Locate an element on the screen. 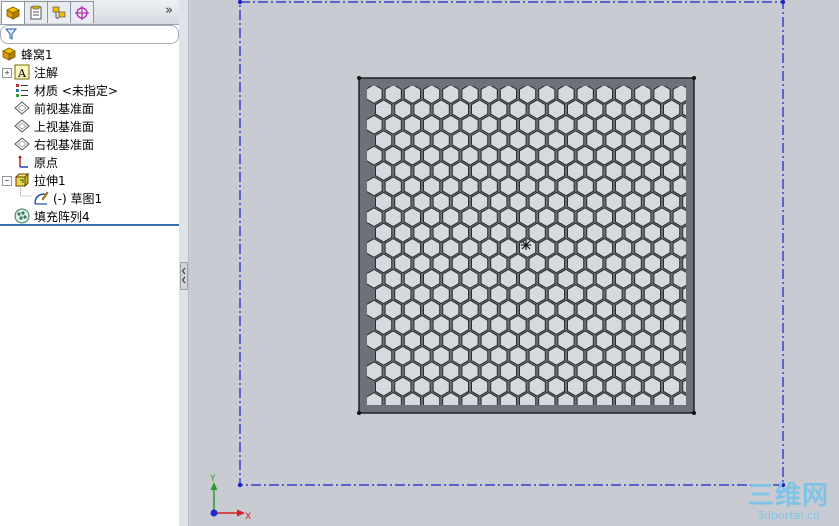  panel-splitter is located at coordinates (184, 263).